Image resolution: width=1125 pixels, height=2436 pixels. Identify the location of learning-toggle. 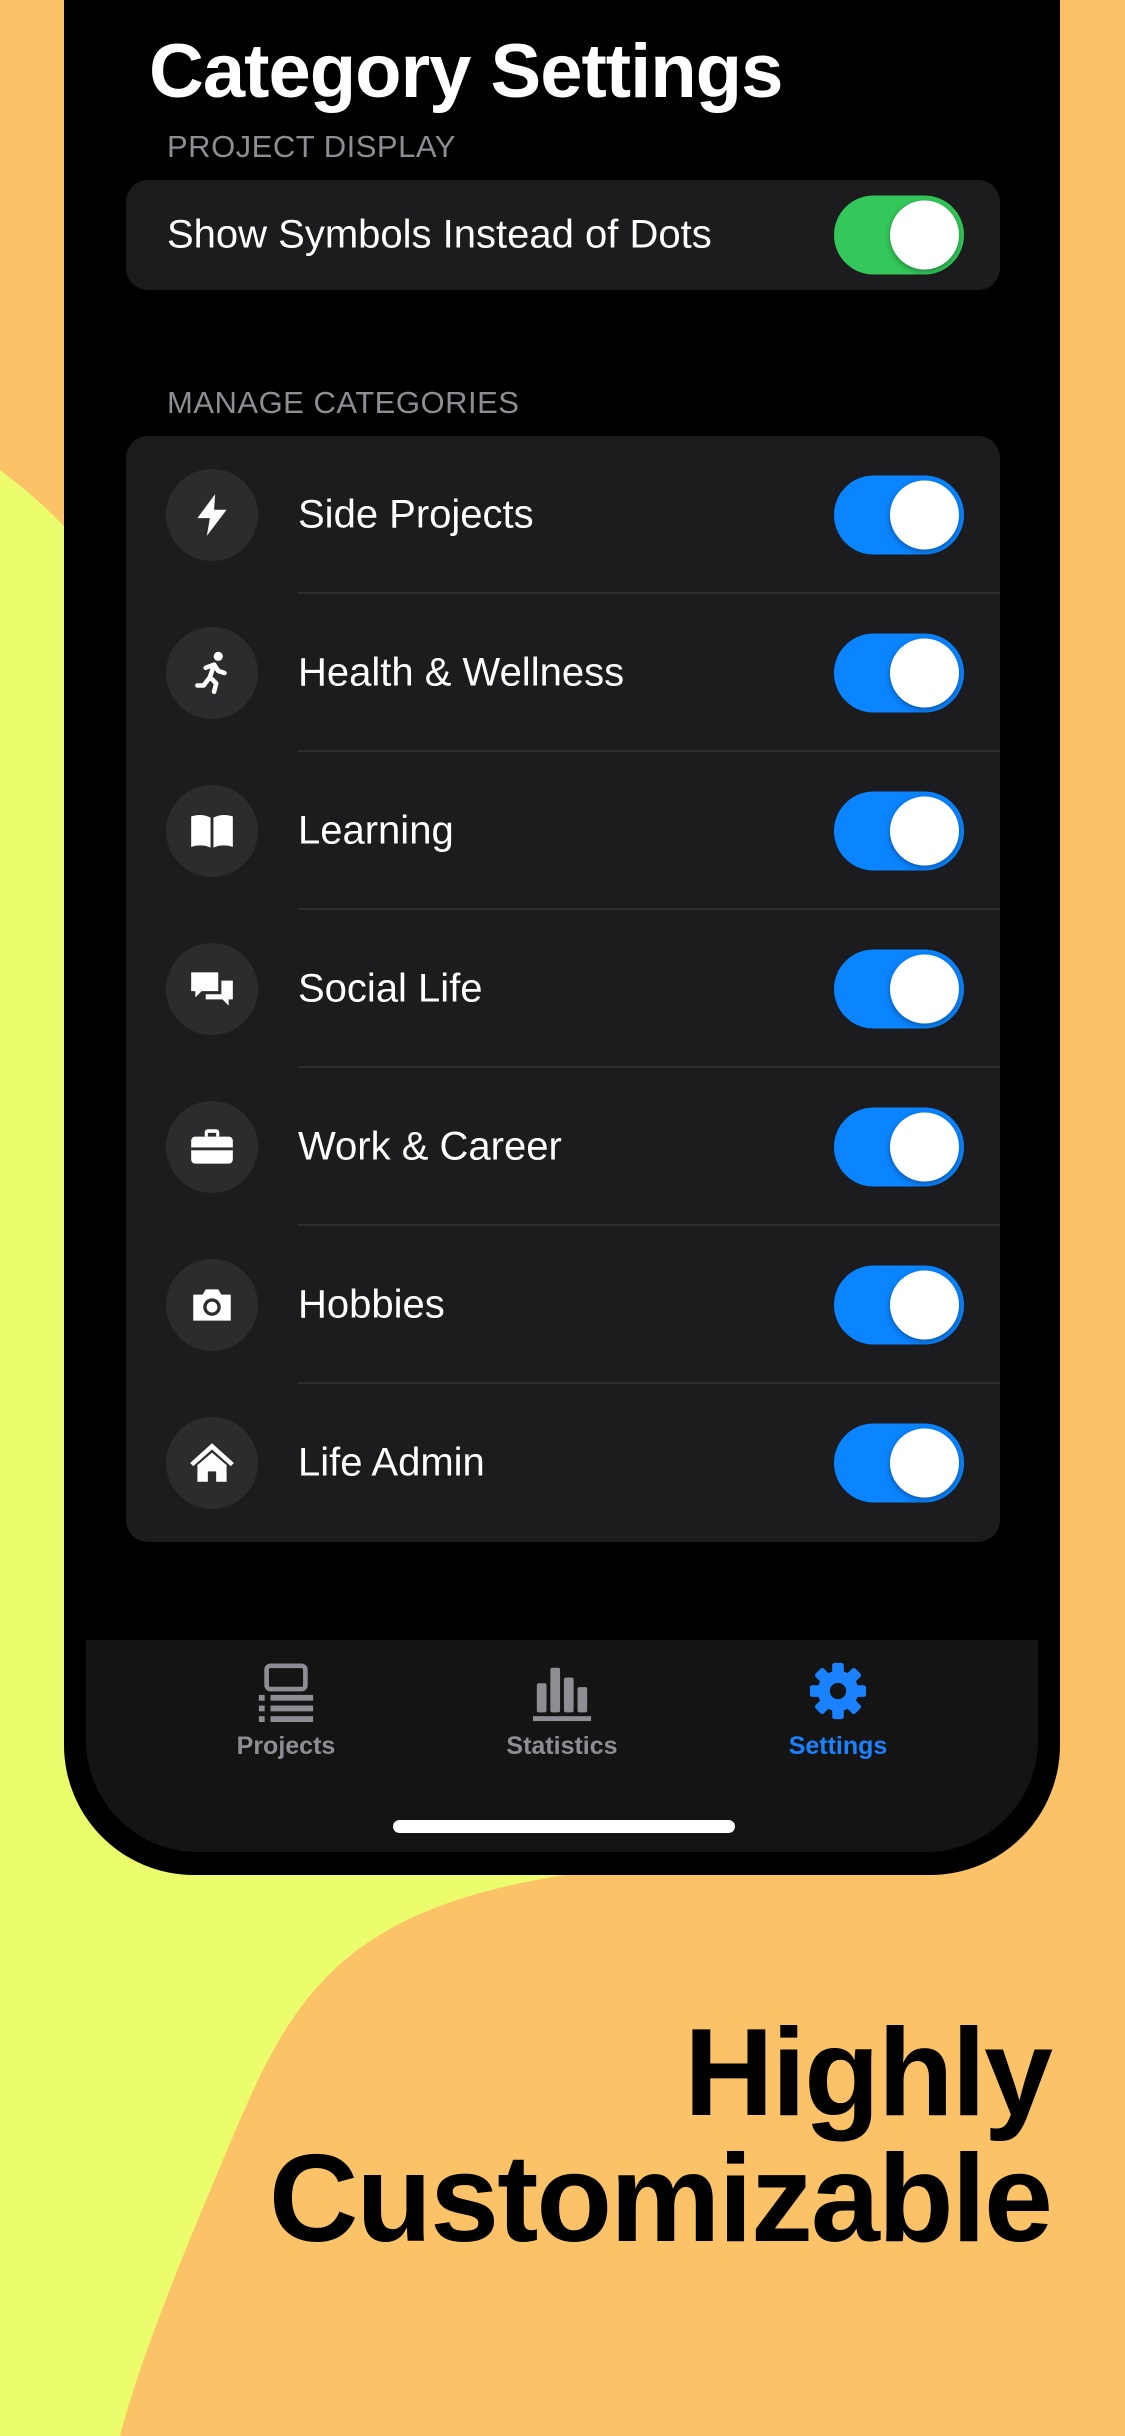
(899, 831).